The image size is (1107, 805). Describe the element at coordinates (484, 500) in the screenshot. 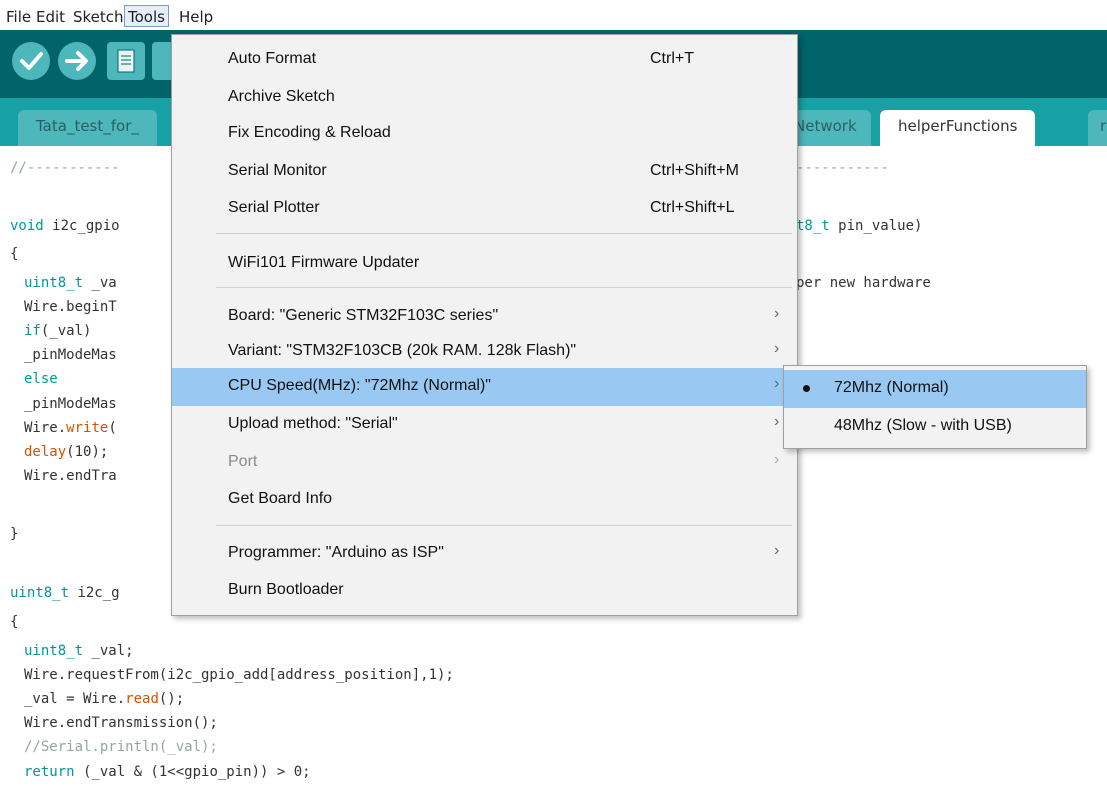

I see `menu-item-get-board-info: Get Board Info` at that location.